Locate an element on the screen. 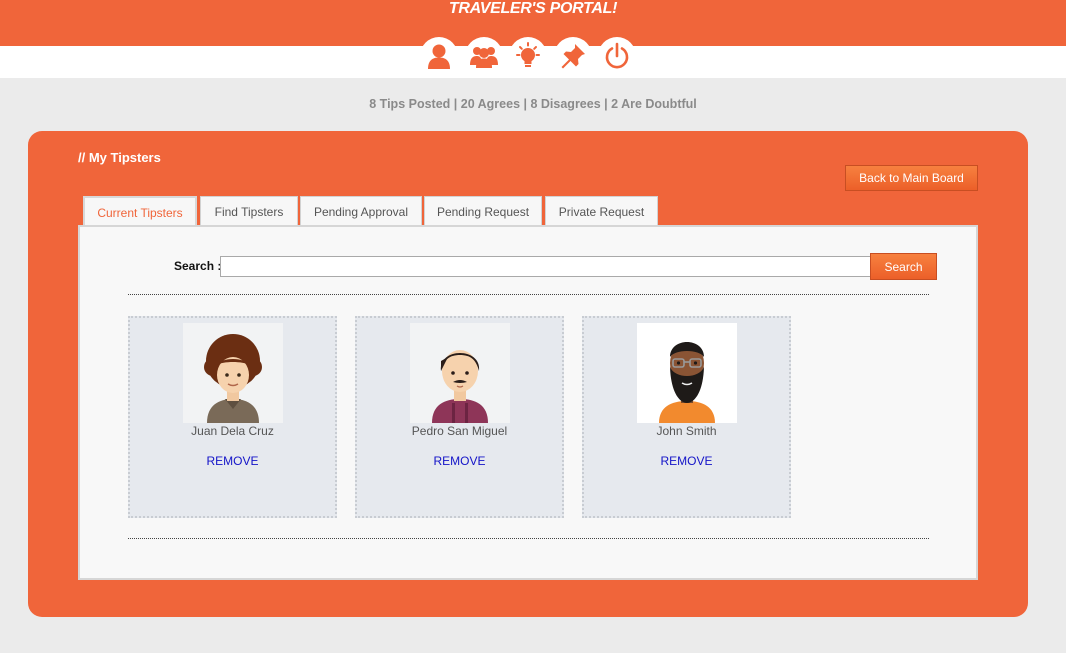 This screenshot has height=653, width=1066. lightbulb-icon is located at coordinates (528, 54).